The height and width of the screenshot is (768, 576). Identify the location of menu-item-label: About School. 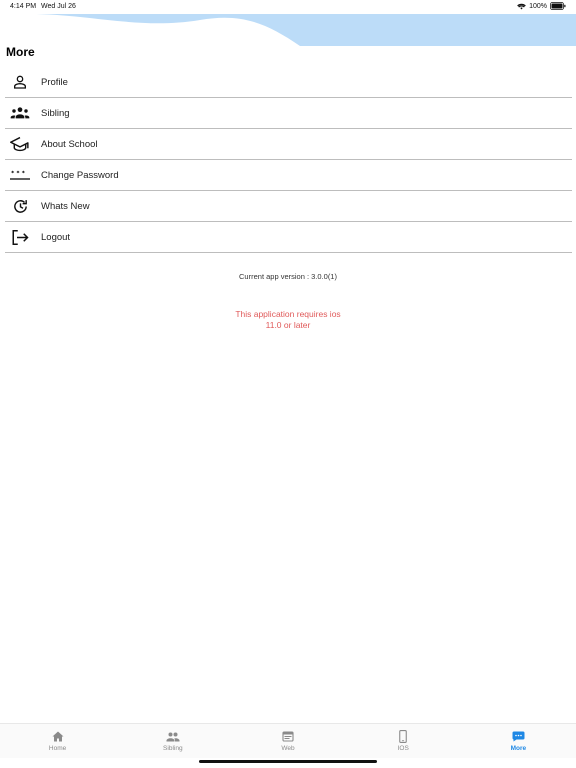
(69, 144).